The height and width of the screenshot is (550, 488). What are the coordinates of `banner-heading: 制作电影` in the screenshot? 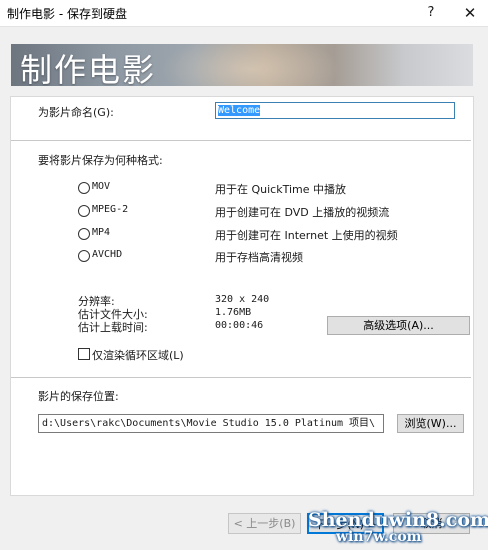 It's located at (88, 68).